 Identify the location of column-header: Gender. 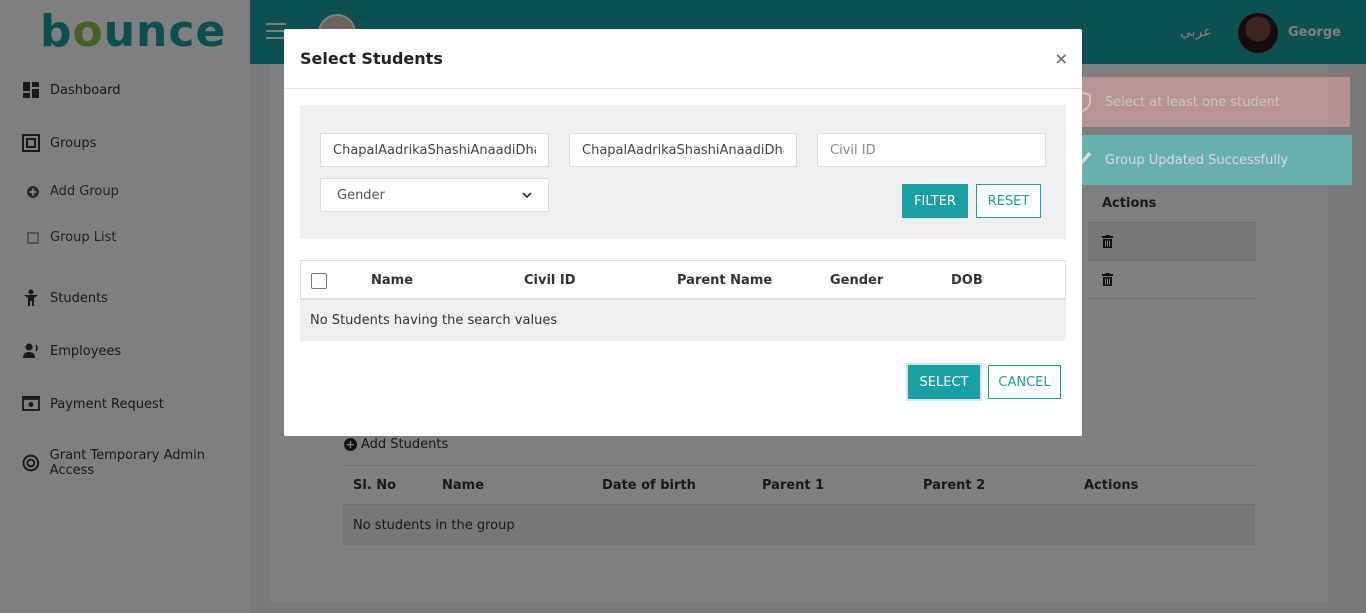
(857, 280).